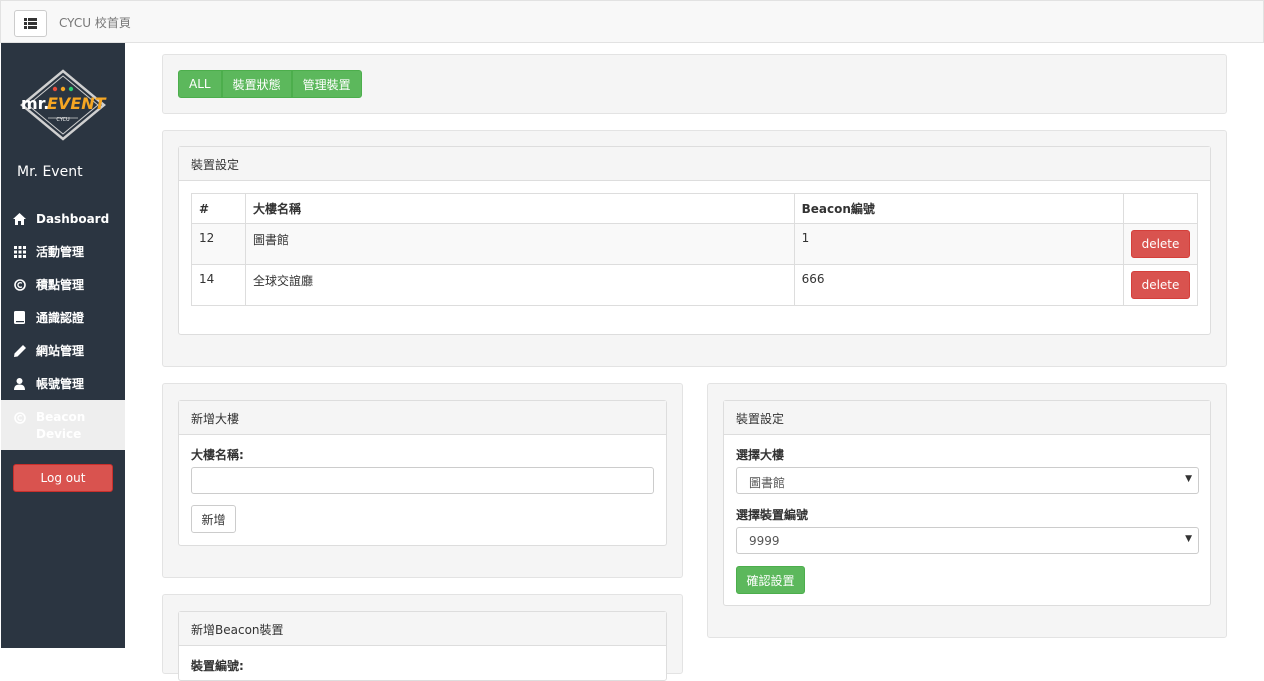 The image size is (1264, 681). What do you see at coordinates (19, 350) in the screenshot?
I see `pencil-icon` at bounding box center [19, 350].